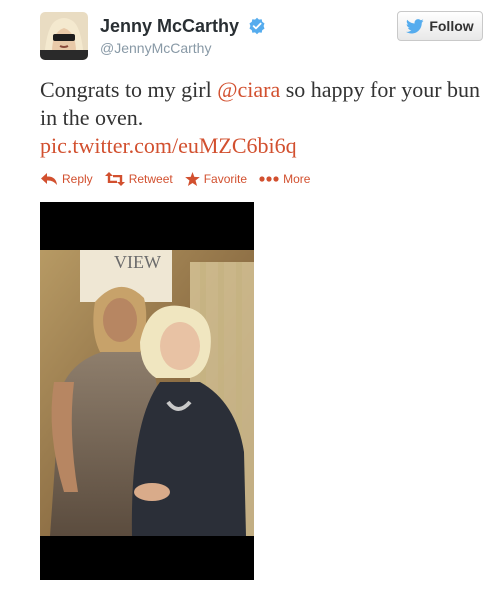 The height and width of the screenshot is (594, 504). I want to click on reply-label: Reply, so click(77, 179).